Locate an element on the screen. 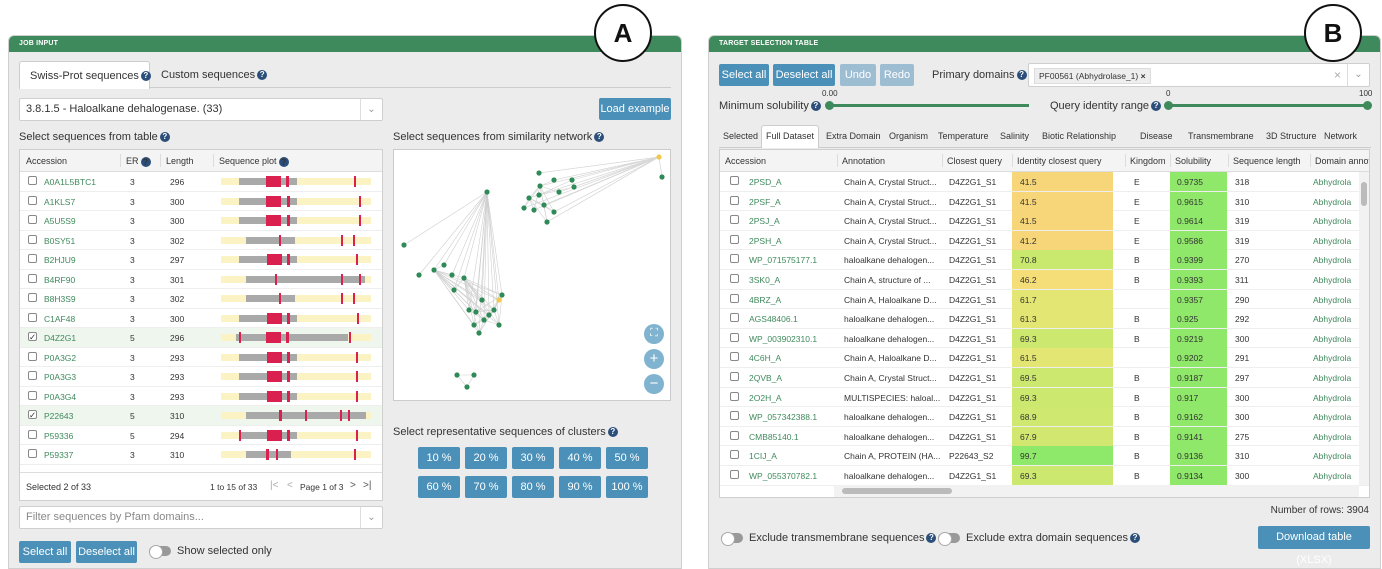  tab-biotic-relationship: Biotic Relationship is located at coordinates (1079, 136).